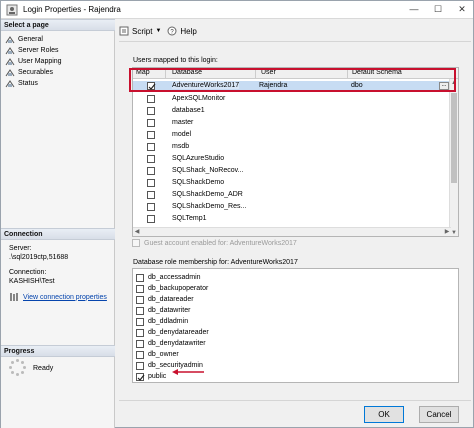  Describe the element at coordinates (292, 195) in the screenshot. I see `table-row: SQLShackDemo_ADR` at that location.